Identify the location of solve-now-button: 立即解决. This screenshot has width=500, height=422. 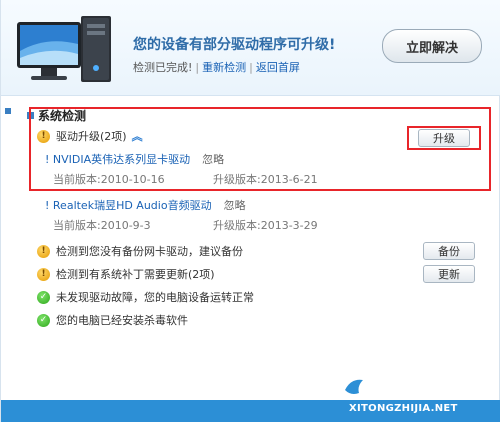
(432, 46).